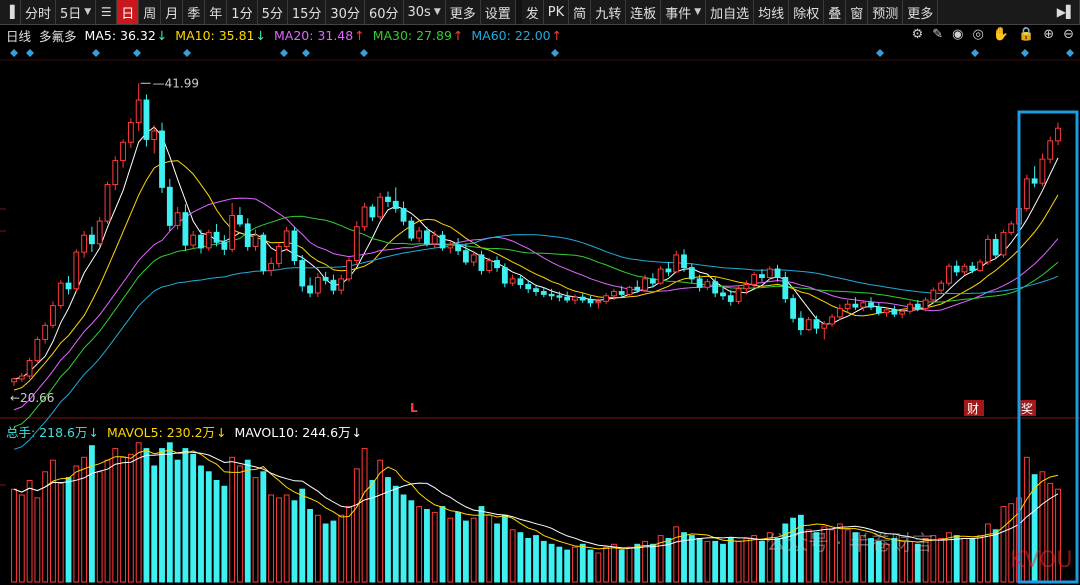 This screenshot has width=1080, height=585. What do you see at coordinates (1041, 560) in the screenshot?
I see `watermark-stamp: KVOU` at bounding box center [1041, 560].